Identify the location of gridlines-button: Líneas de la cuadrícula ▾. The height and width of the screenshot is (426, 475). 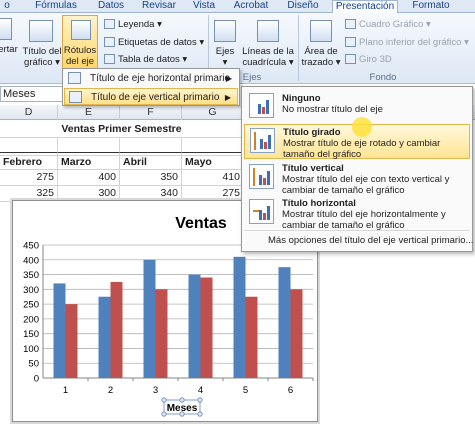
(268, 57).